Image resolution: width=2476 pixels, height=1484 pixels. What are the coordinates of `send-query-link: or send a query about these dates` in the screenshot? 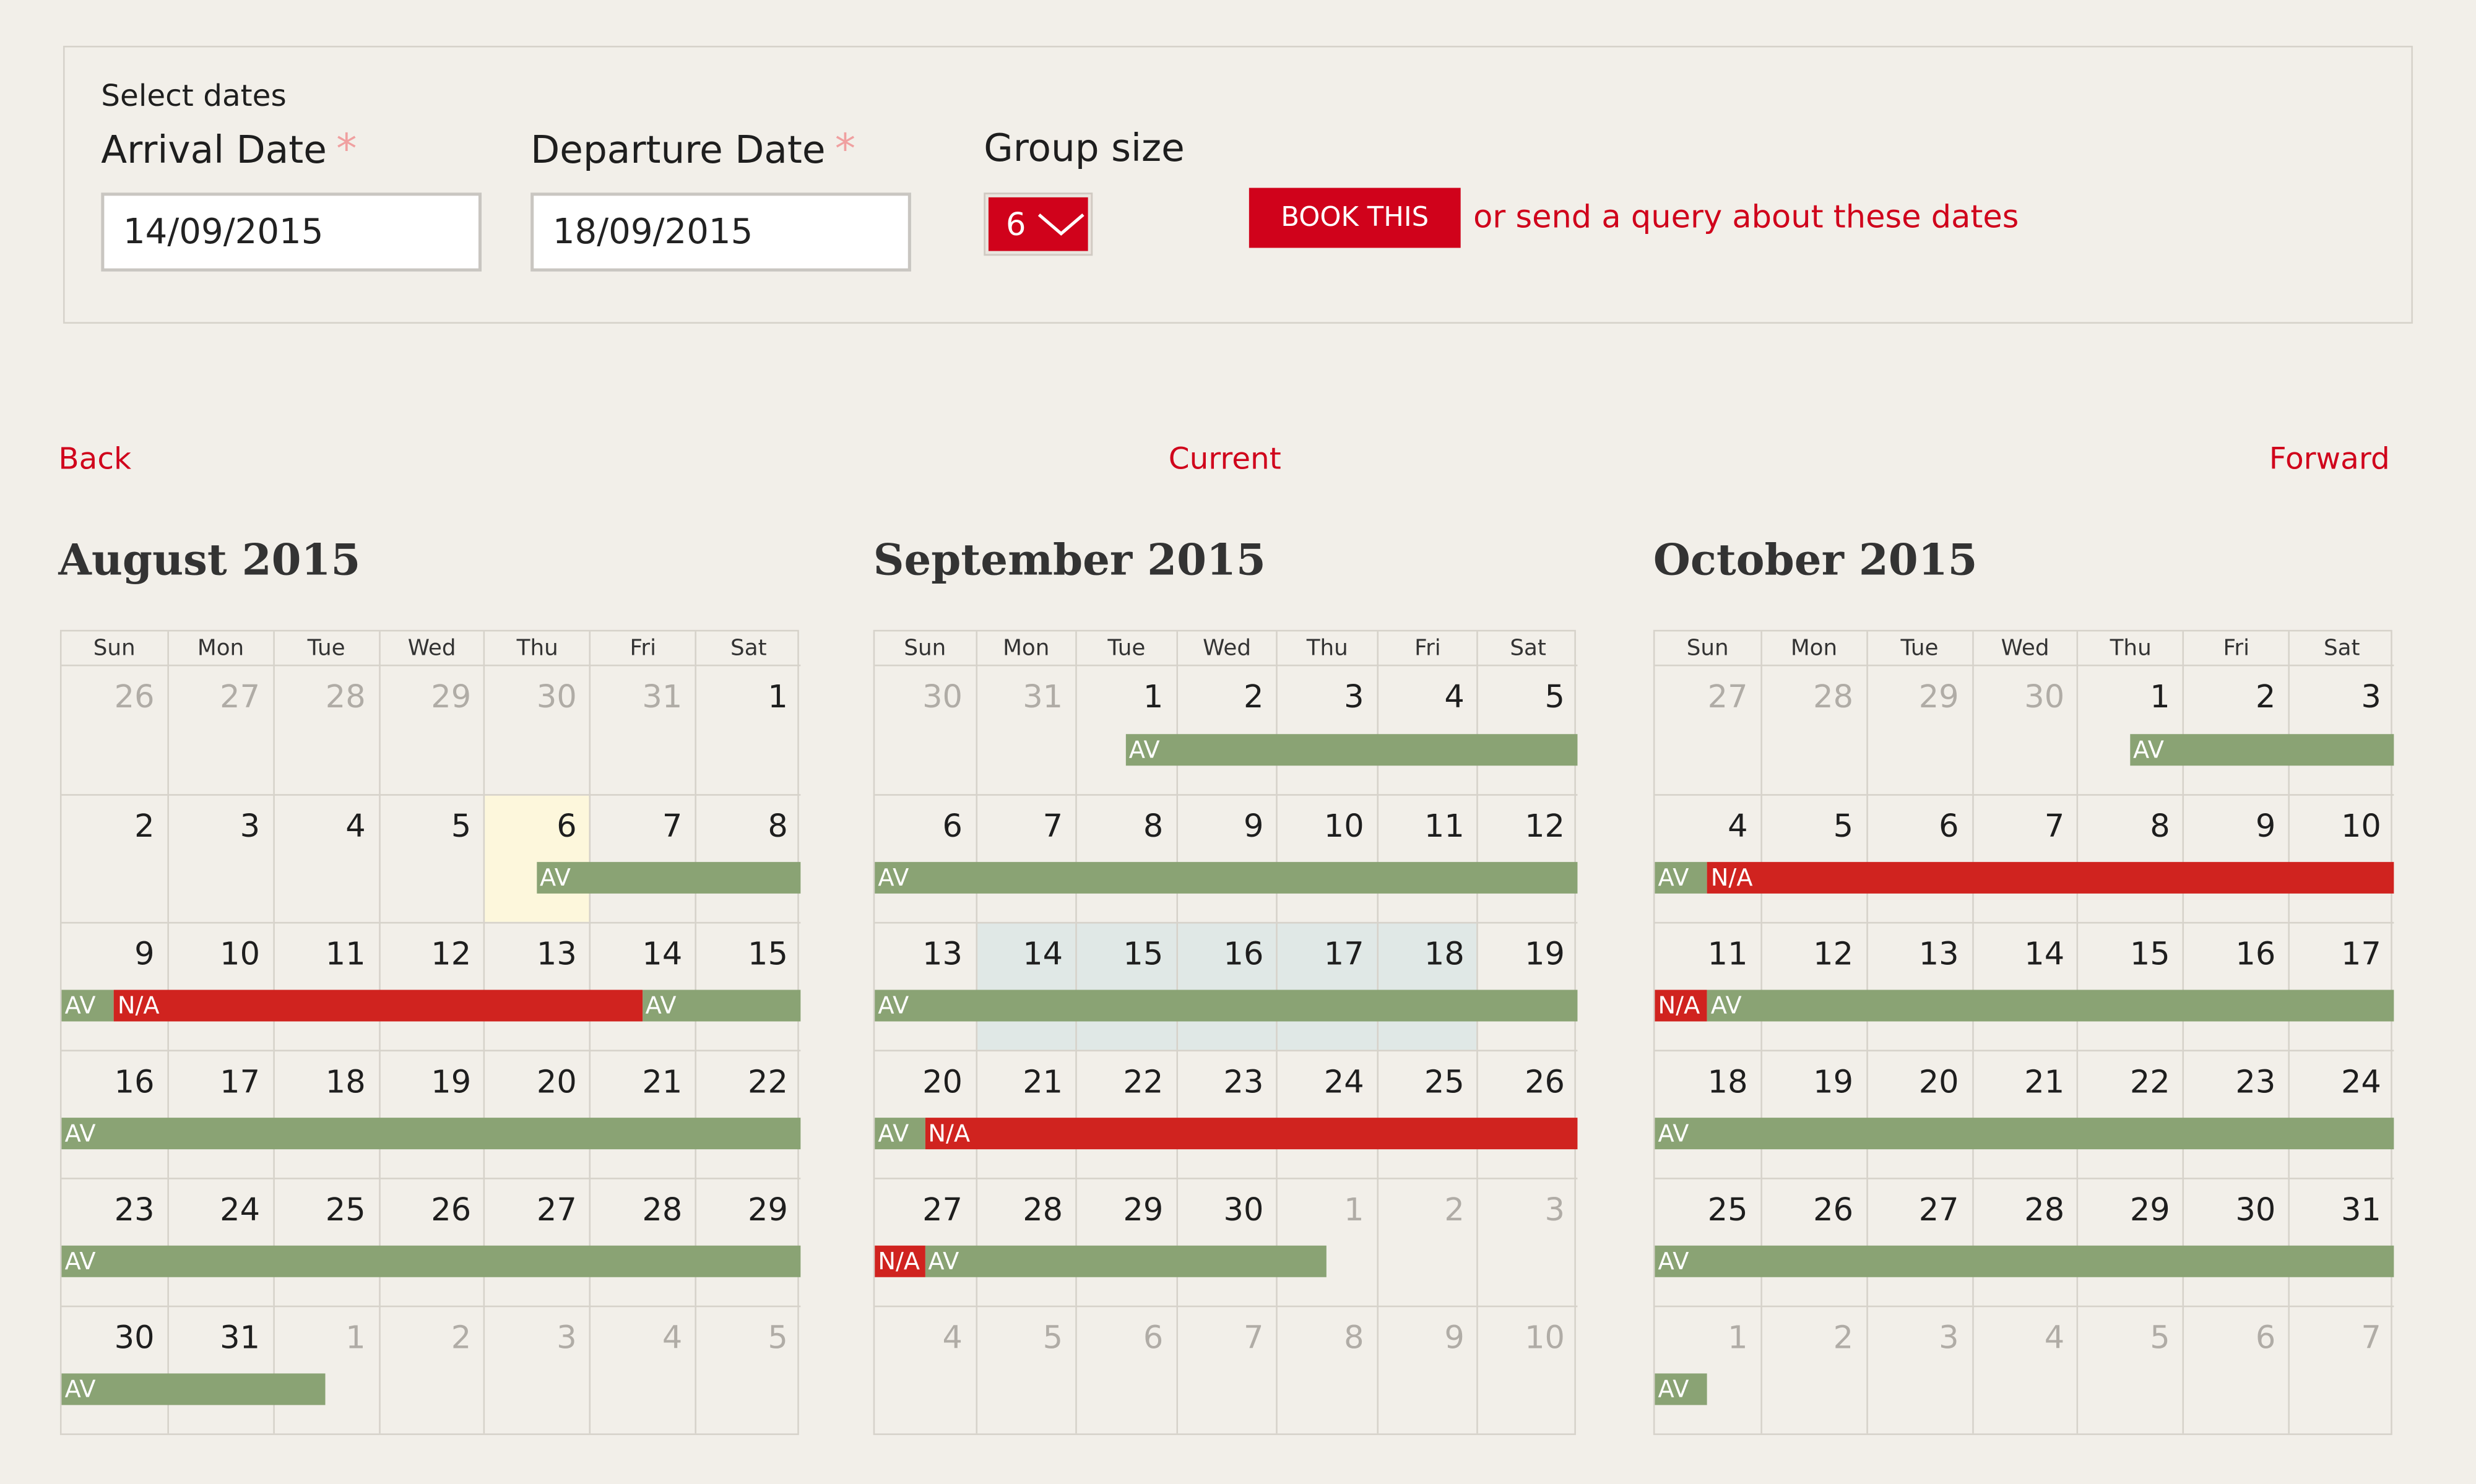 It's located at (1746, 216).